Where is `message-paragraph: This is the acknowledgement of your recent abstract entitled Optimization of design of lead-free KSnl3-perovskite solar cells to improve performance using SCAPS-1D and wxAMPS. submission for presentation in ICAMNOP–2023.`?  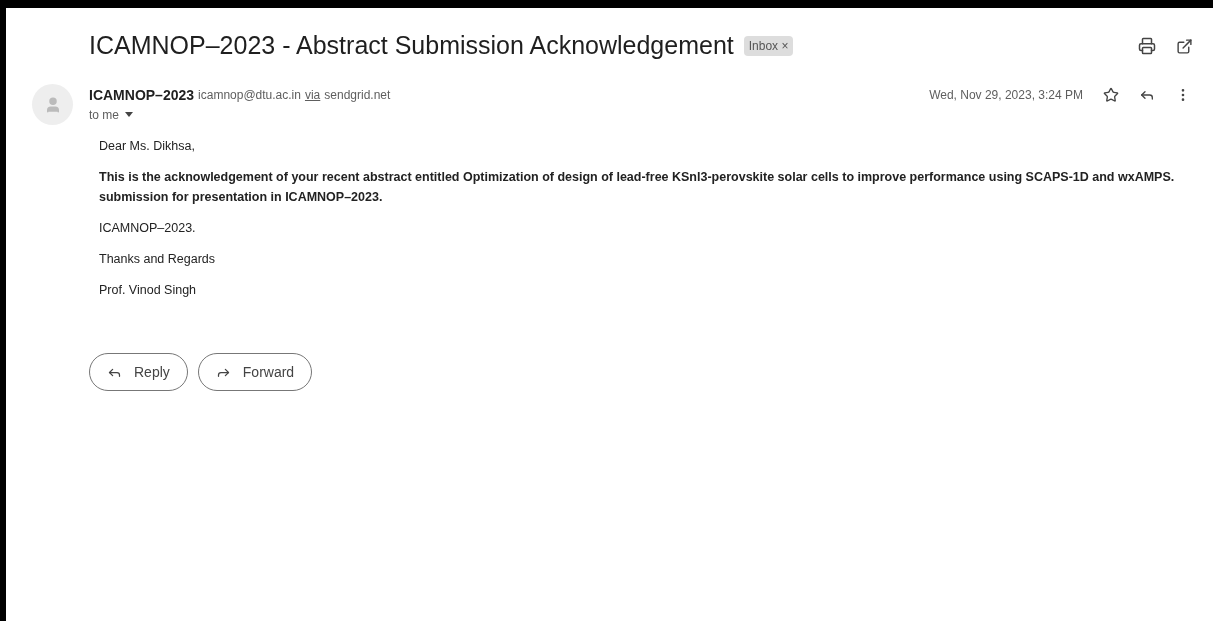
message-paragraph: This is the acknowledgement of your recent abstract entitled Optimization of design of lead-free KSnl3-perovskite solar cells to improve performance using SCAPS-1D and wxAMPS. submission for presentation in ICAMNOP–2023. is located at coordinates (637, 187).